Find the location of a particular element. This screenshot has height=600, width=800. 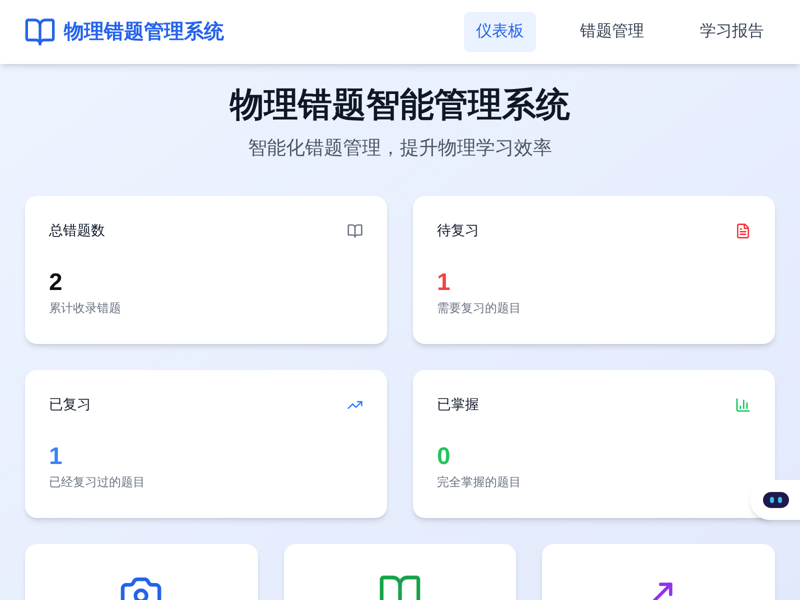

stat-label: 总错题数 is located at coordinates (77, 230).